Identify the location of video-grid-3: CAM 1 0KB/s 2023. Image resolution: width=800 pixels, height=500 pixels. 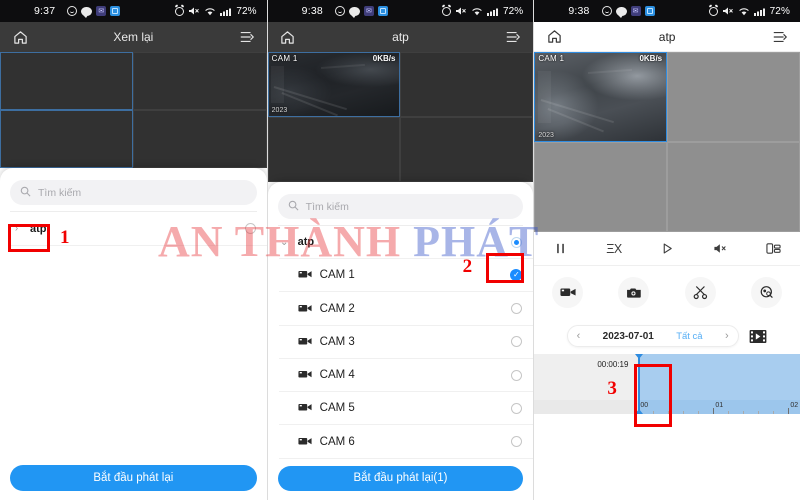
(667, 142).